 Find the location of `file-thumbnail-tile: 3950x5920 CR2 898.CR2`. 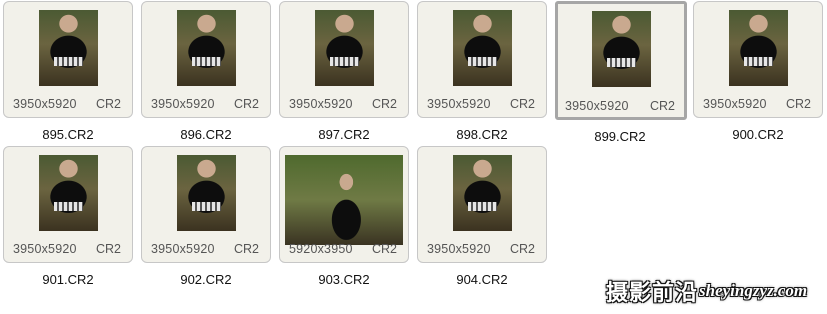

file-thumbnail-tile: 3950x5920 CR2 898.CR2 is located at coordinates (482, 71).